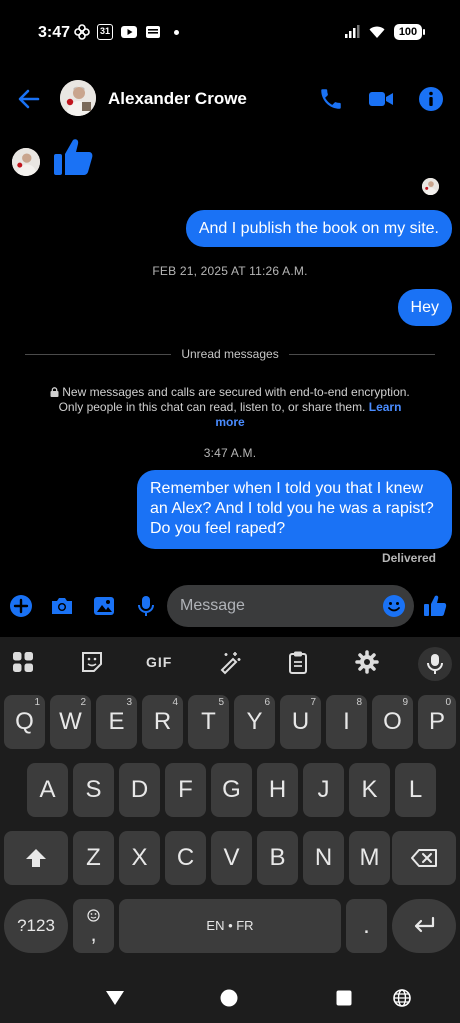  What do you see at coordinates (70, 722) in the screenshot?
I see `key-w: W2` at bounding box center [70, 722].